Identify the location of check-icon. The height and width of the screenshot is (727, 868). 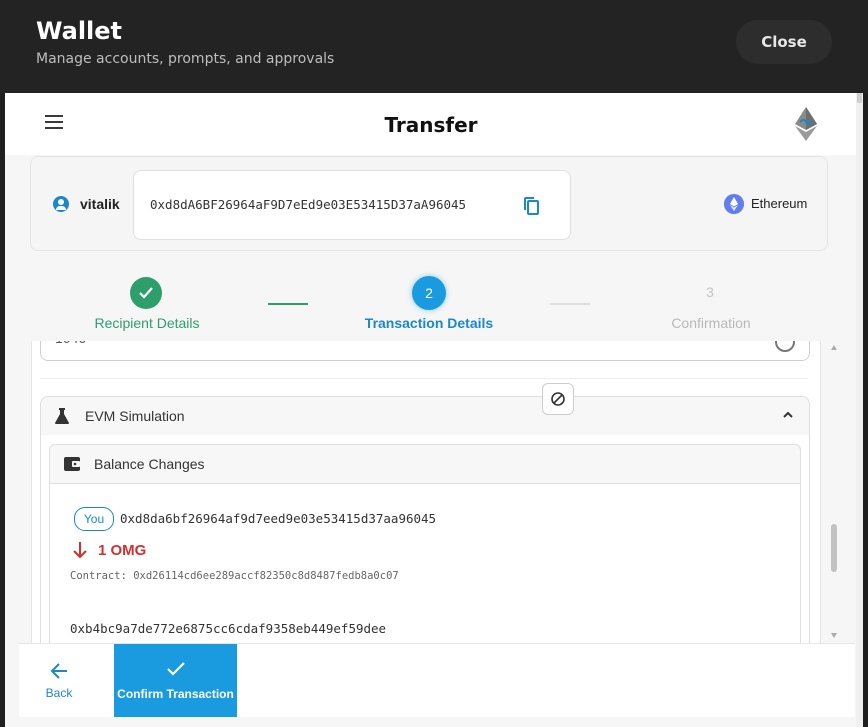
(176, 669).